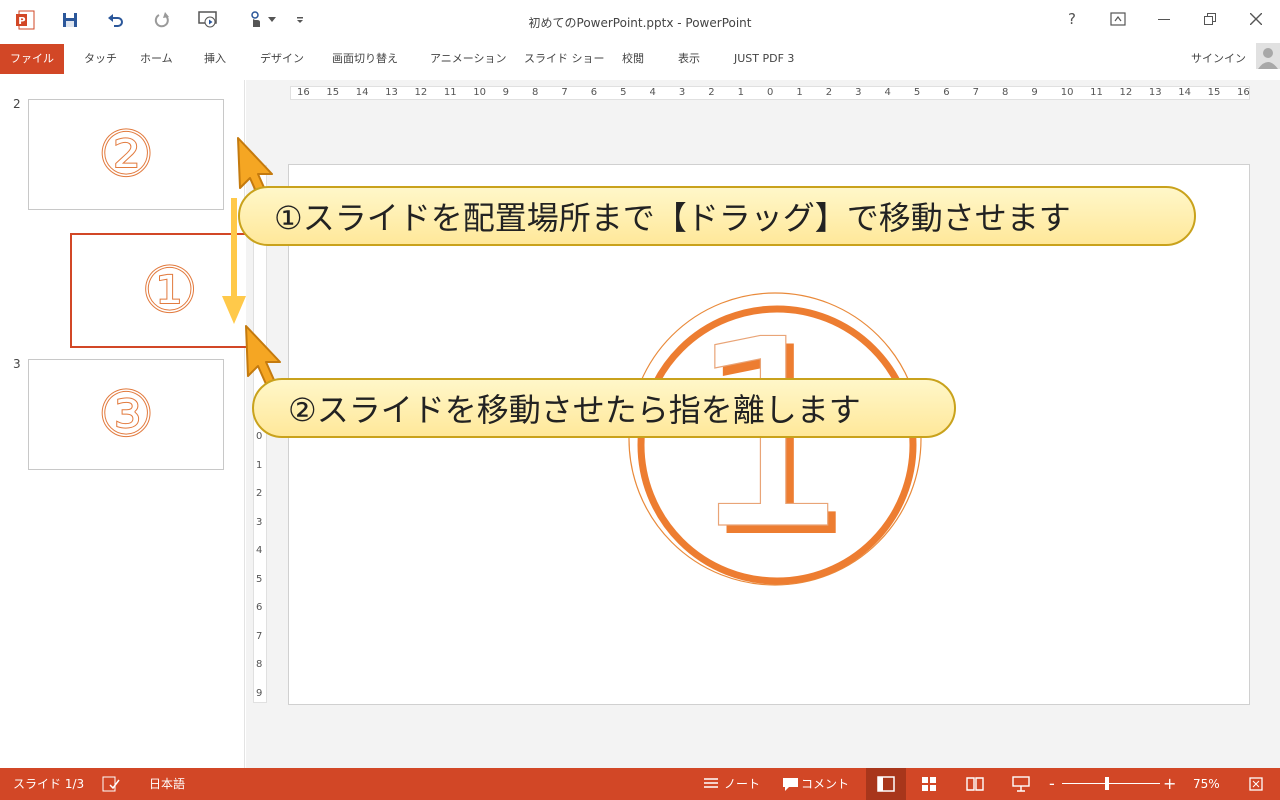 The width and height of the screenshot is (1280, 800). Describe the element at coordinates (21, 21) in the screenshot. I see `svg-text: P` at that location.